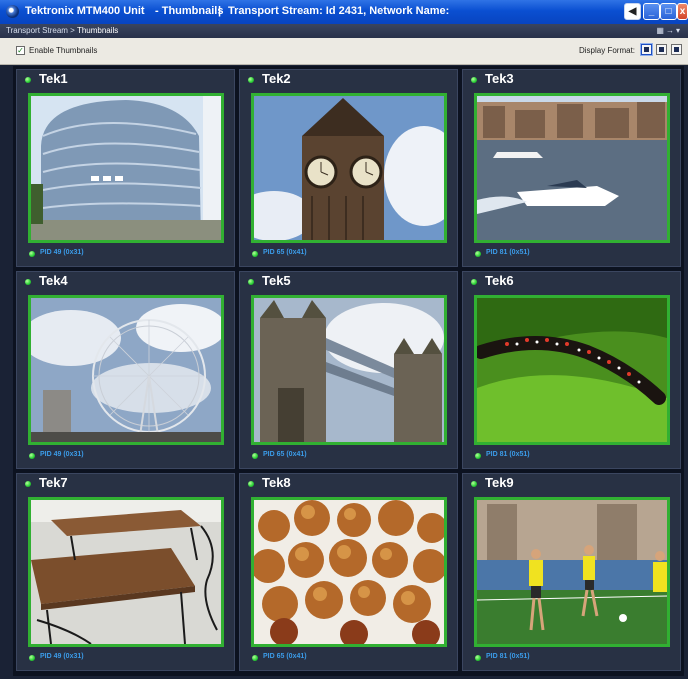 This screenshot has height=679, width=688. Describe the element at coordinates (276, 280) in the screenshot. I see `tile-name: Tek5` at that location.